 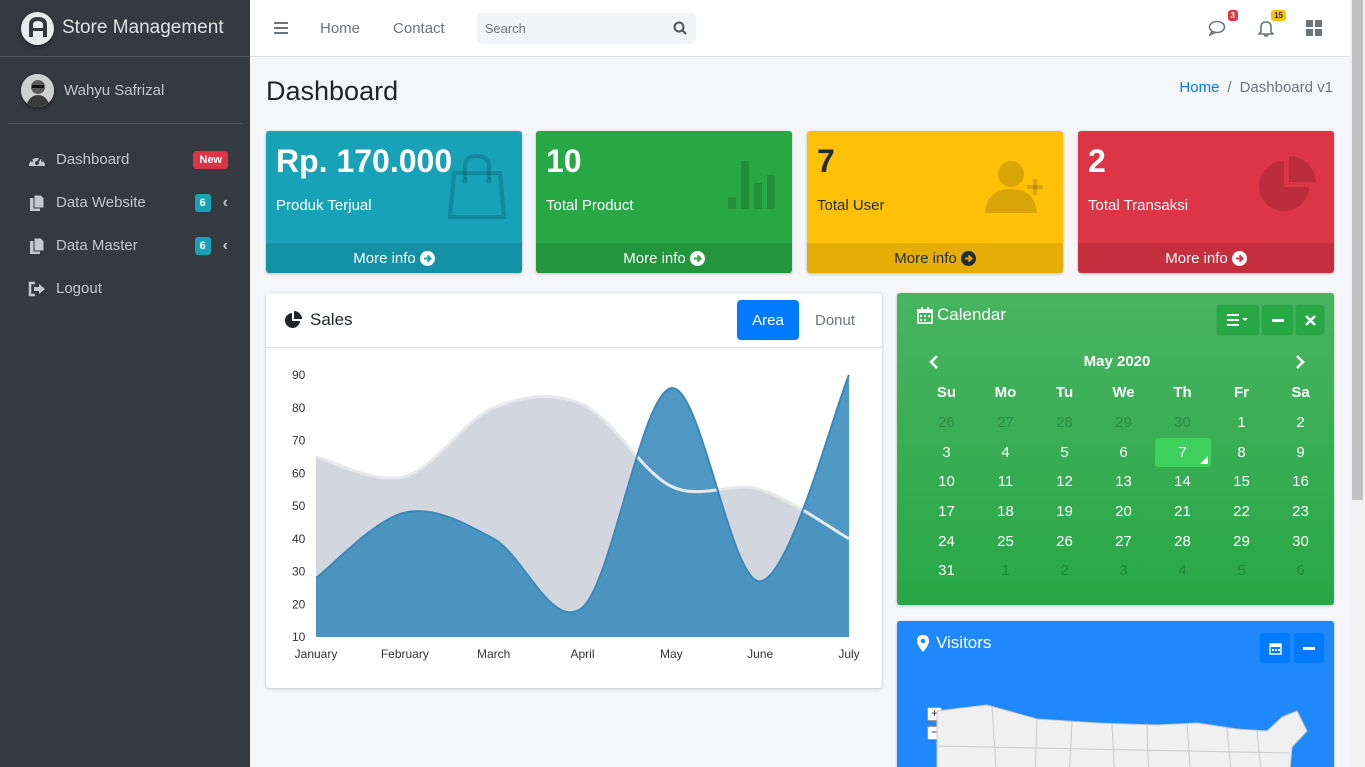 I want to click on notifications-badge: 15, so click(x=1278, y=15).